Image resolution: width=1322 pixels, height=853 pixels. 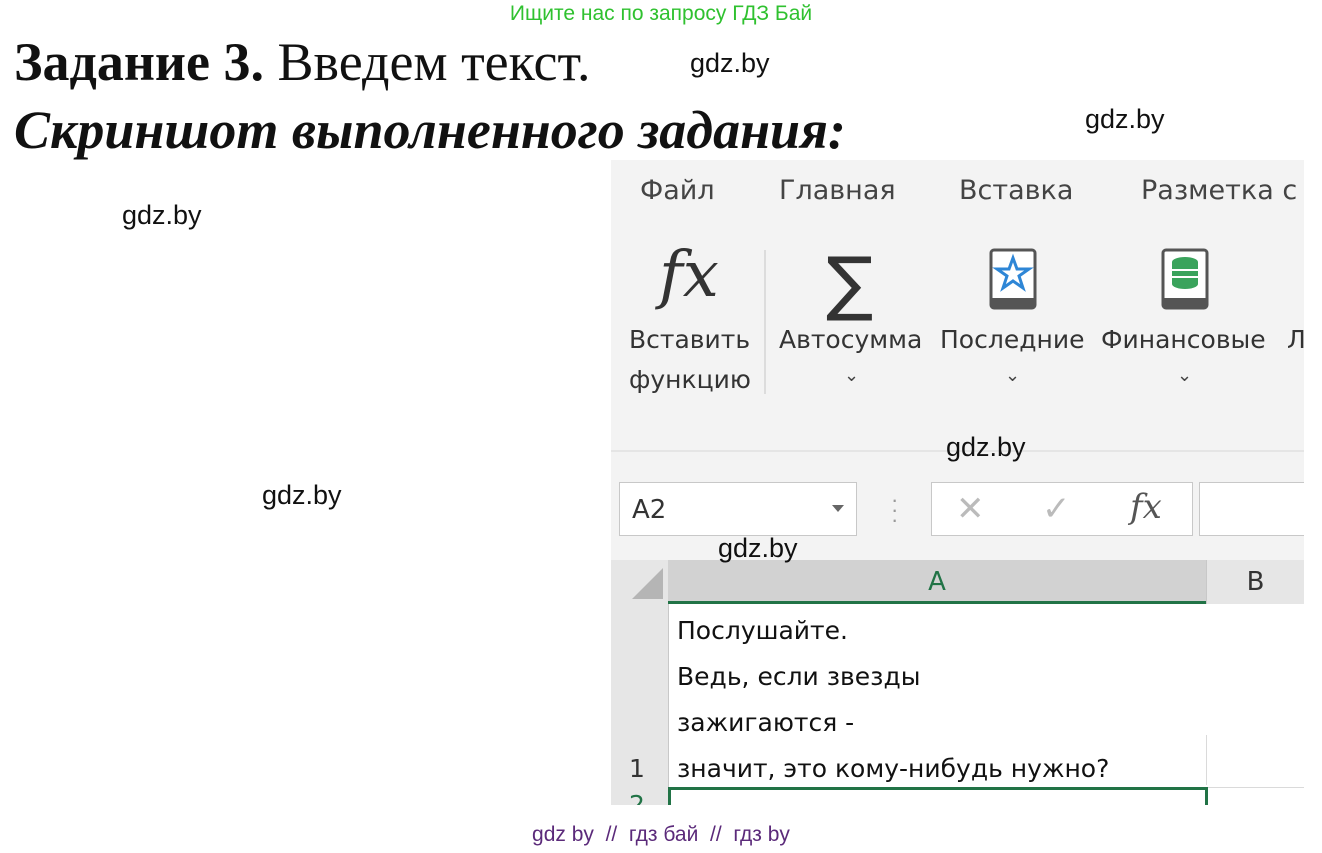 What do you see at coordinates (690, 379) in the screenshot?
I see `insert-function-label-2: функцию` at bounding box center [690, 379].